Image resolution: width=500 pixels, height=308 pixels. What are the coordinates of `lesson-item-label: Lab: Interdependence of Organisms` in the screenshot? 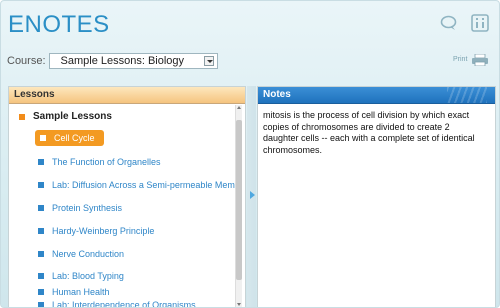 It's located at (124, 304).